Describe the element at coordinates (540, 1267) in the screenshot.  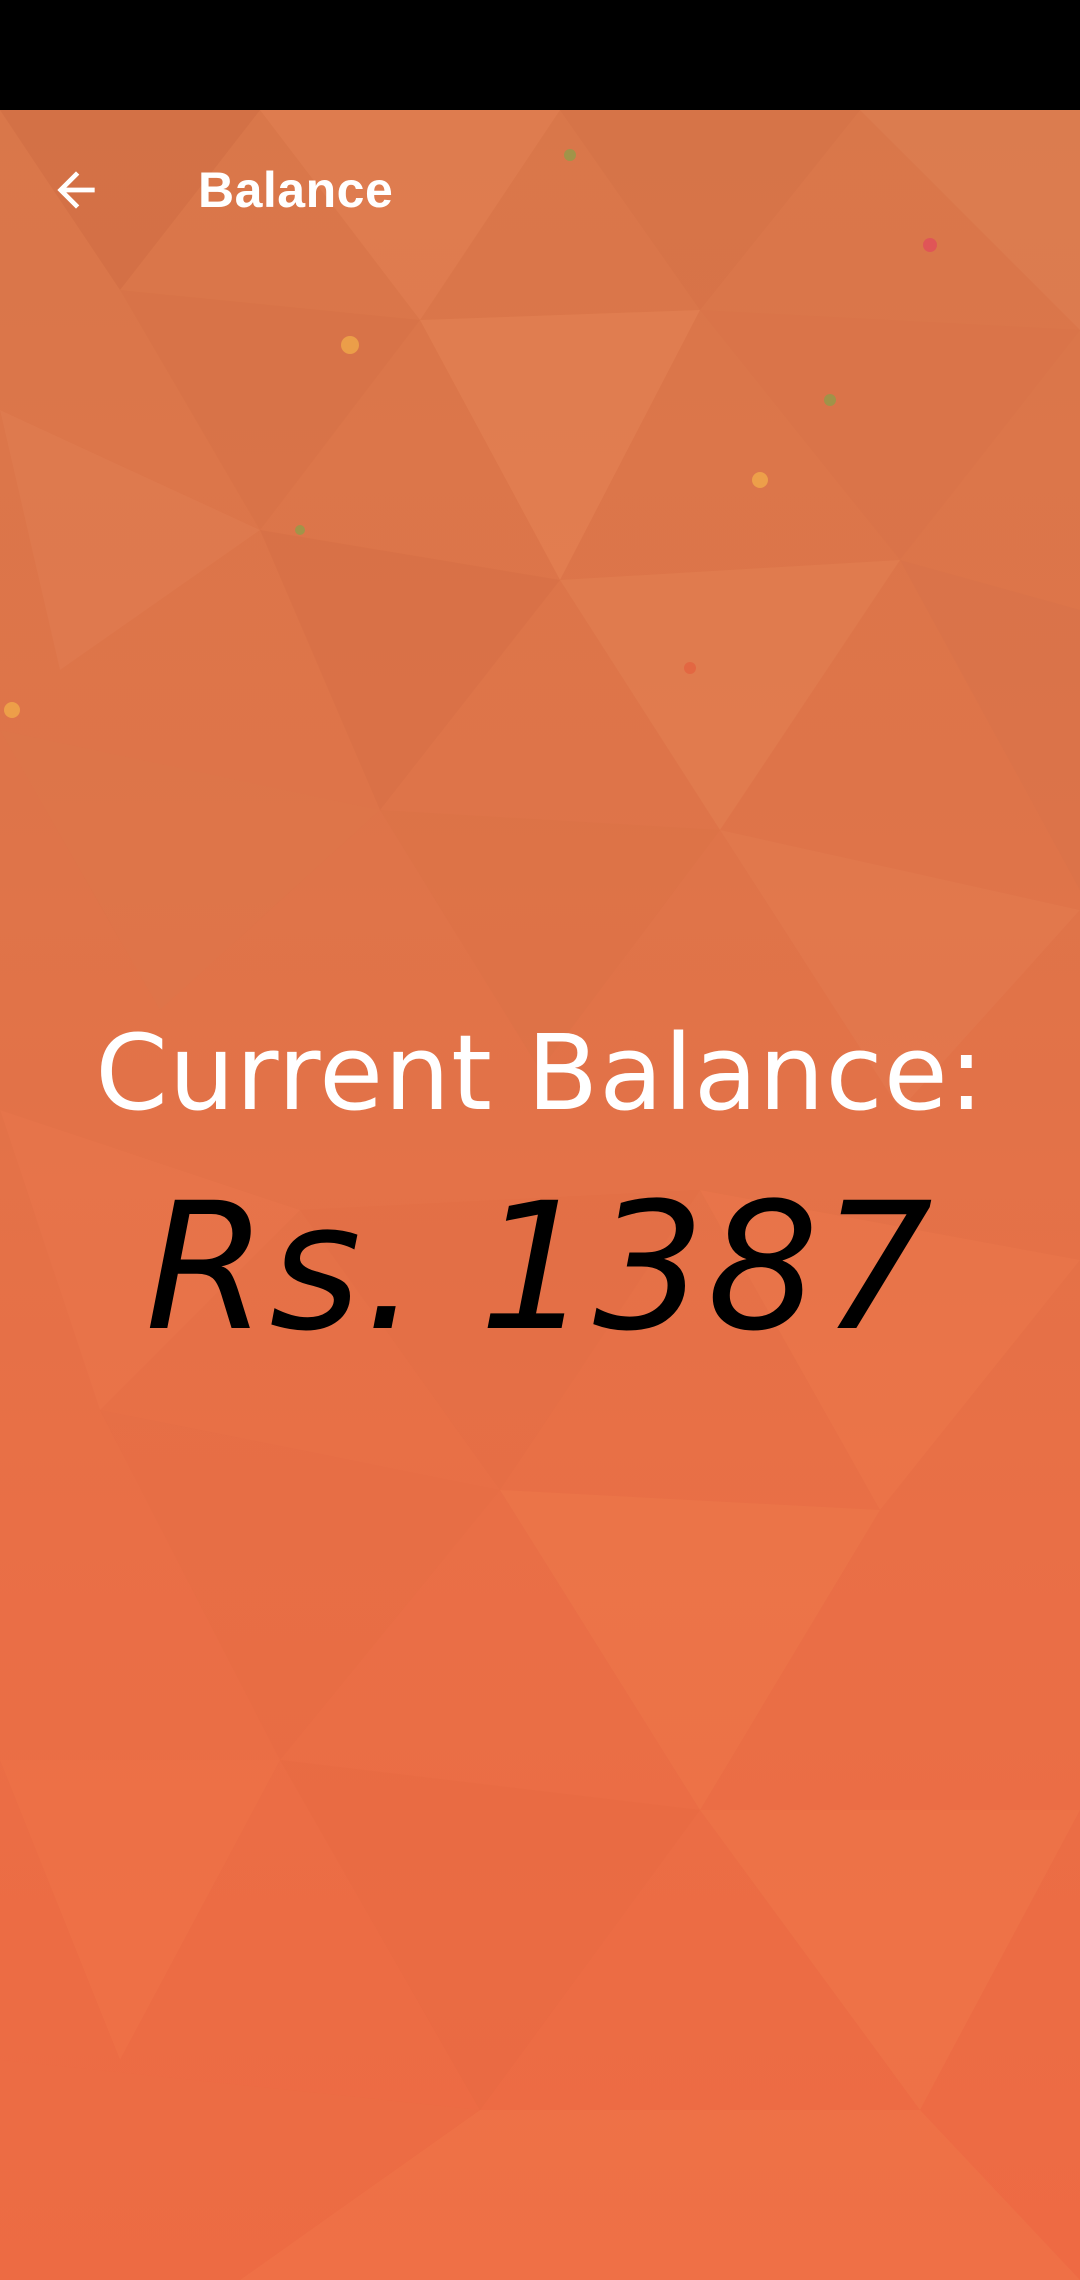
I see `balance-amount: Rs. 1387` at that location.